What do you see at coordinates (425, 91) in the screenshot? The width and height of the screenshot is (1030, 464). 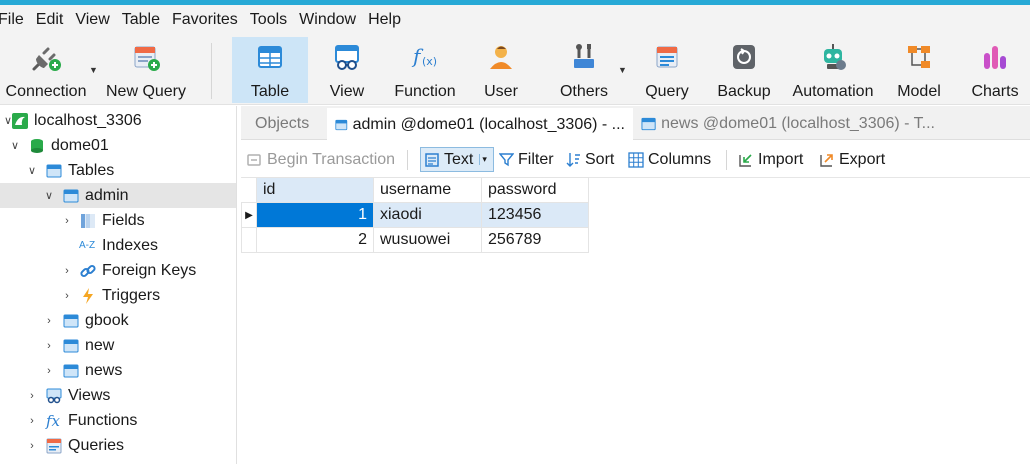 I see `function-label: Function` at bounding box center [425, 91].